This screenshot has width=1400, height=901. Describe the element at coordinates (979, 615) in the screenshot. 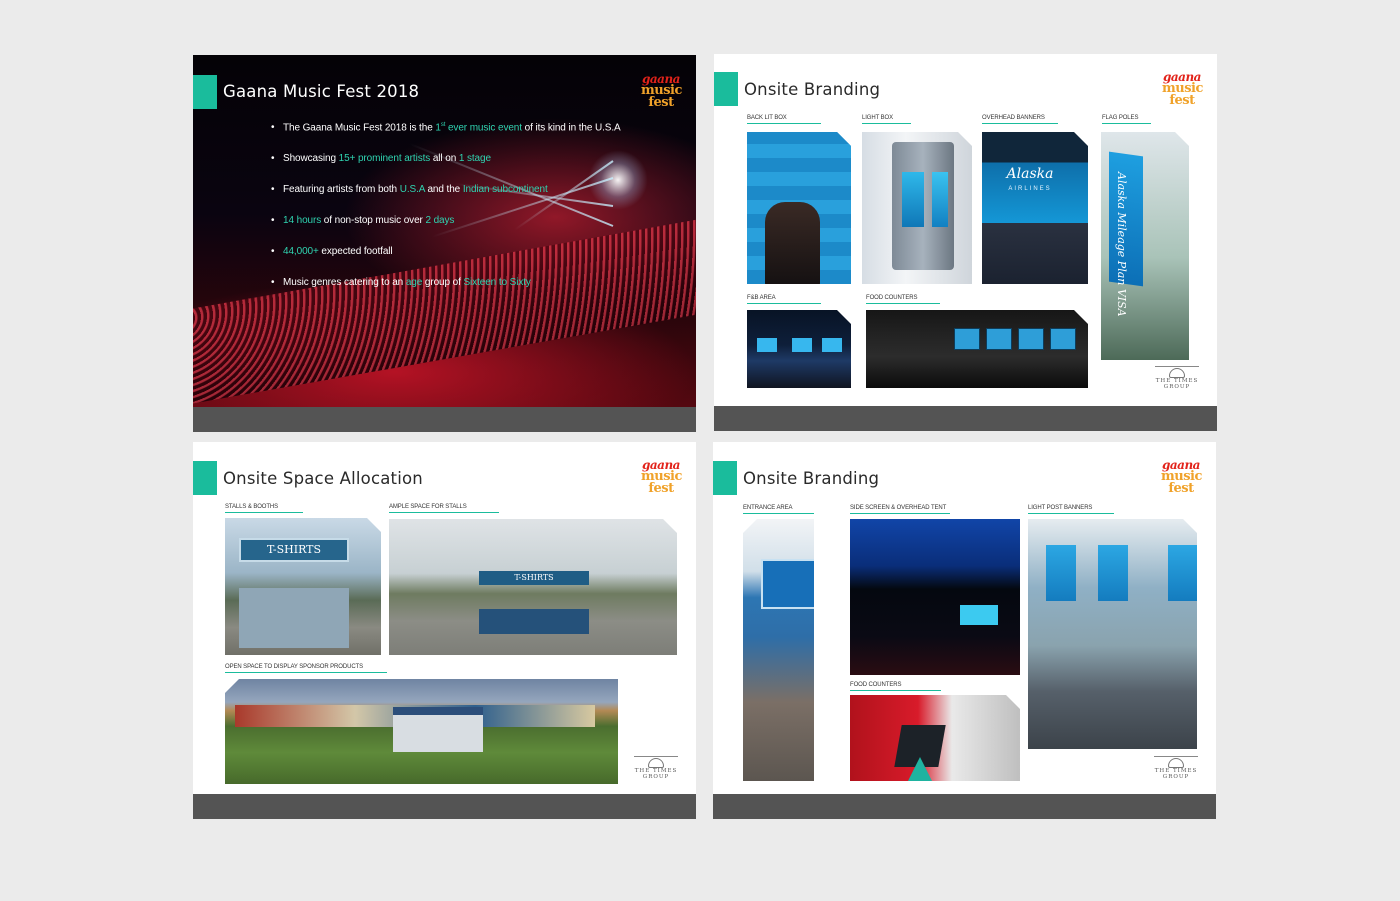

I see `side-screen` at that location.